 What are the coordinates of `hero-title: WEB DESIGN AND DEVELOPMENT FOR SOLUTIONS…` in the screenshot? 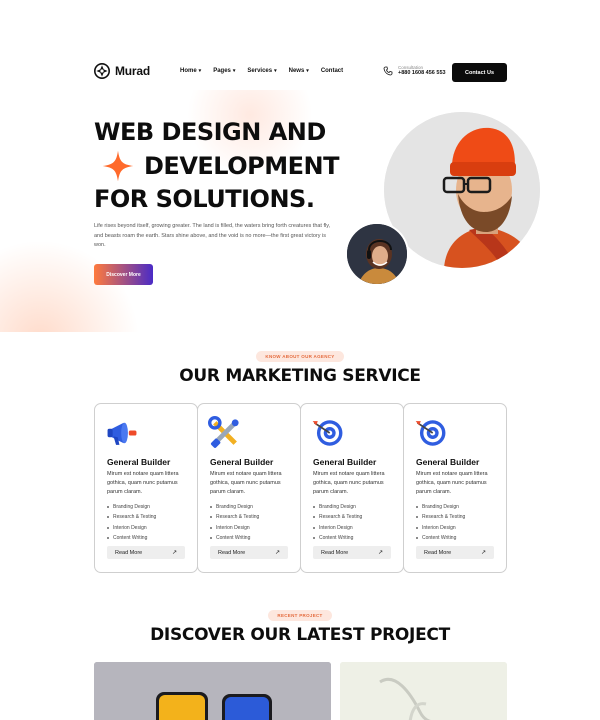 It's located at (216, 166).